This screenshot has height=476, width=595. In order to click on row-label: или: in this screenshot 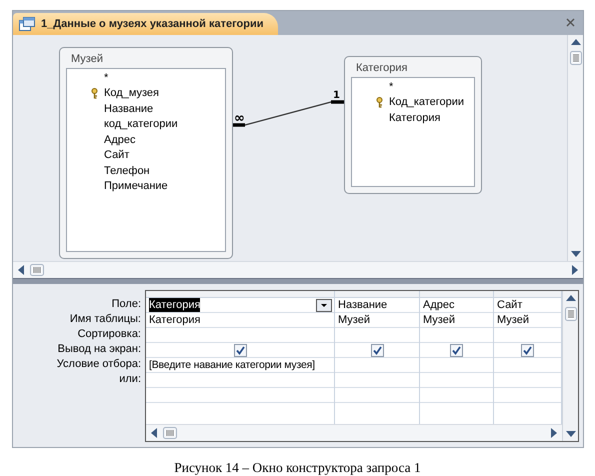, I will do `click(129, 379)`.